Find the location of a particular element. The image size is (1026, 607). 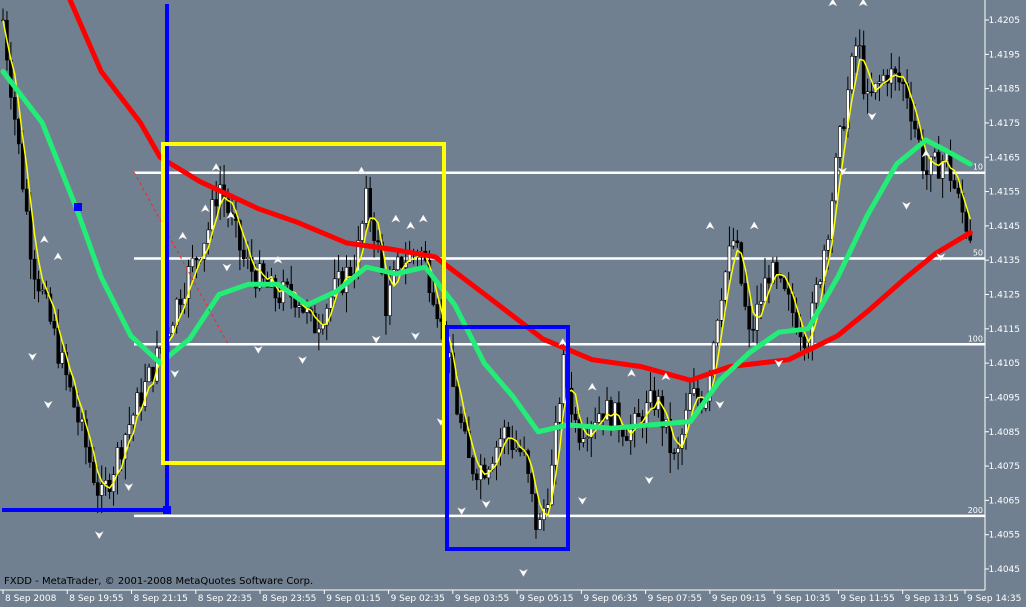

x-tick-label: 9 Sep 05:15 is located at coordinates (546, 599).